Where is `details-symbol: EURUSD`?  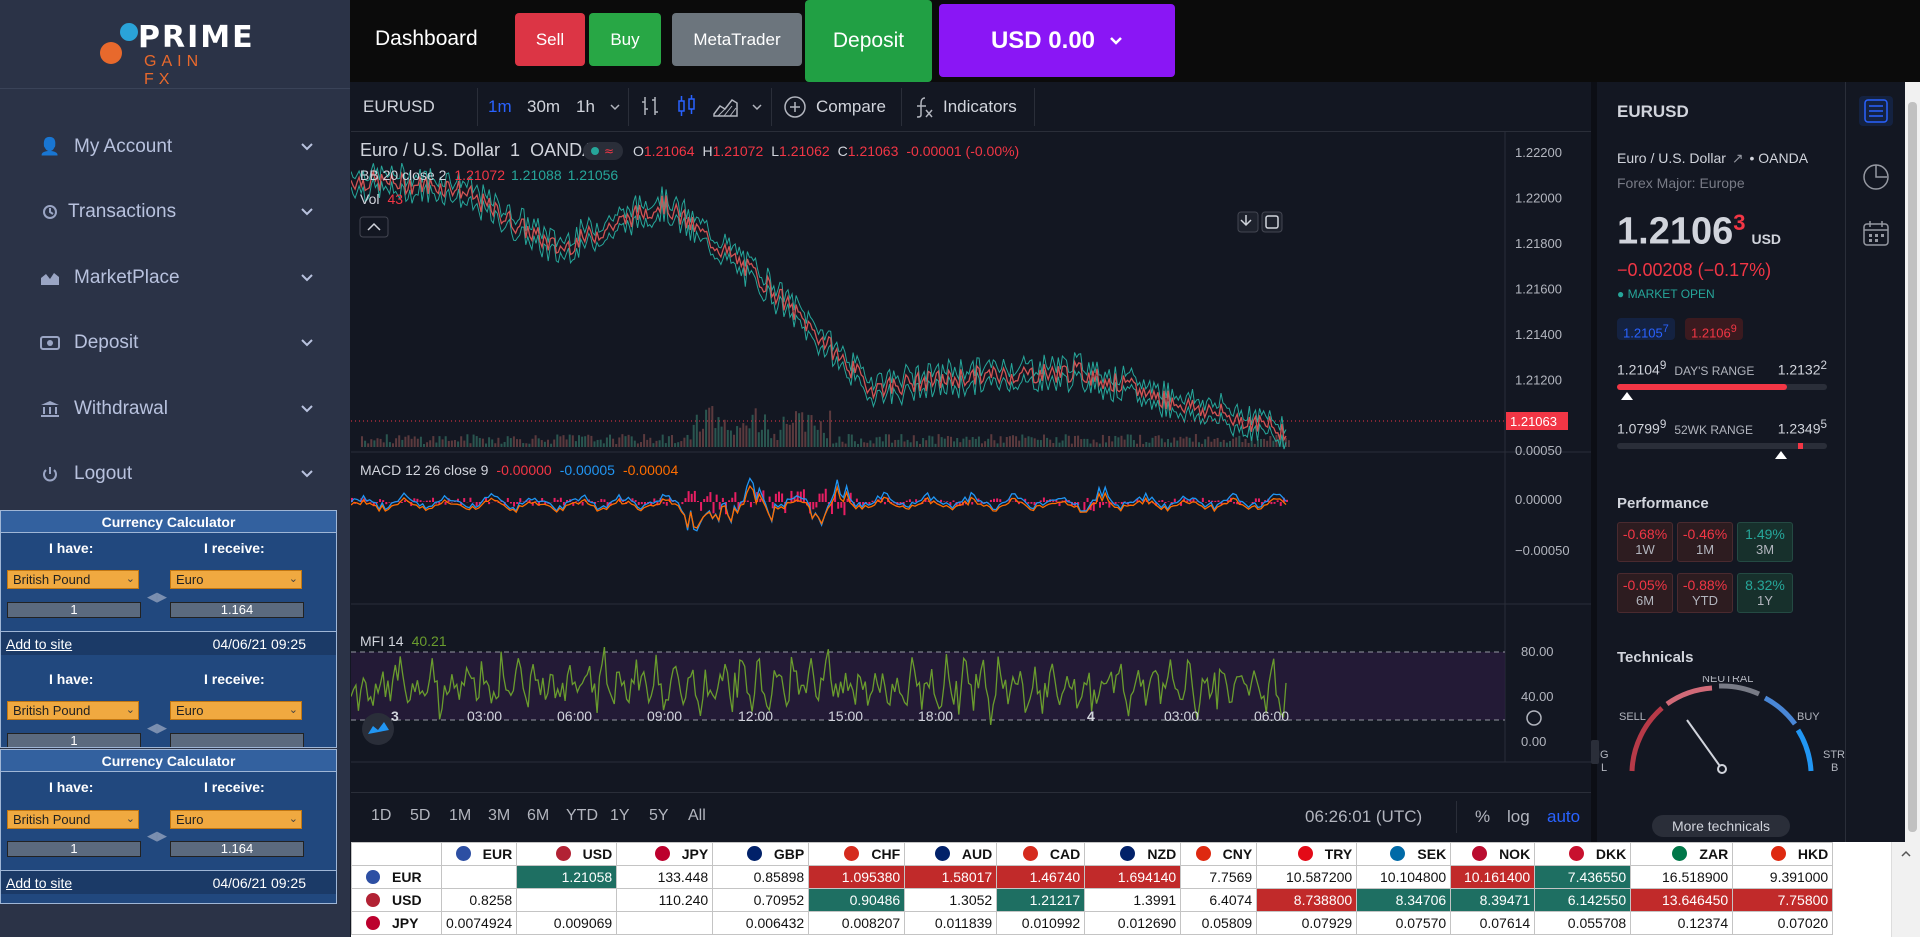 details-symbol: EURUSD is located at coordinates (1653, 112).